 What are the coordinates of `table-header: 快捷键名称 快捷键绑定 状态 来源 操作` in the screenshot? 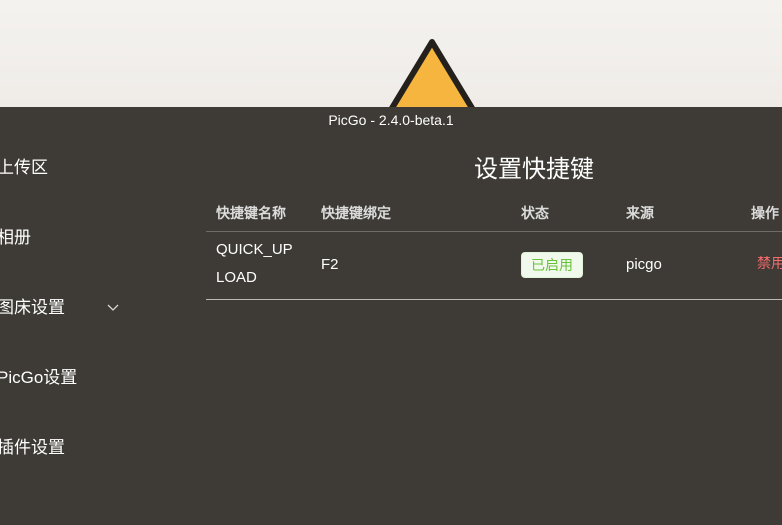 It's located at (494, 213).